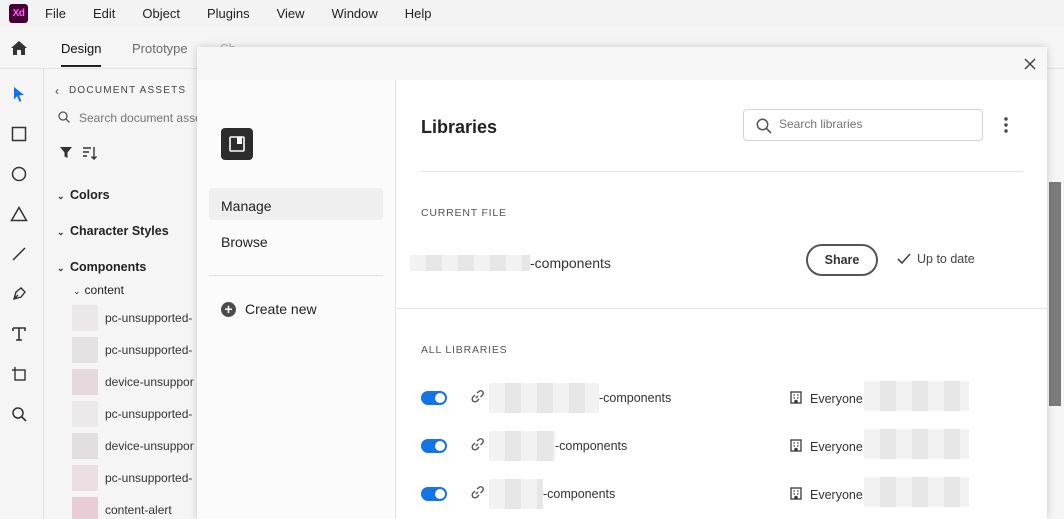  What do you see at coordinates (19, 414) in the screenshot?
I see `zoom-tool-icon` at bounding box center [19, 414].